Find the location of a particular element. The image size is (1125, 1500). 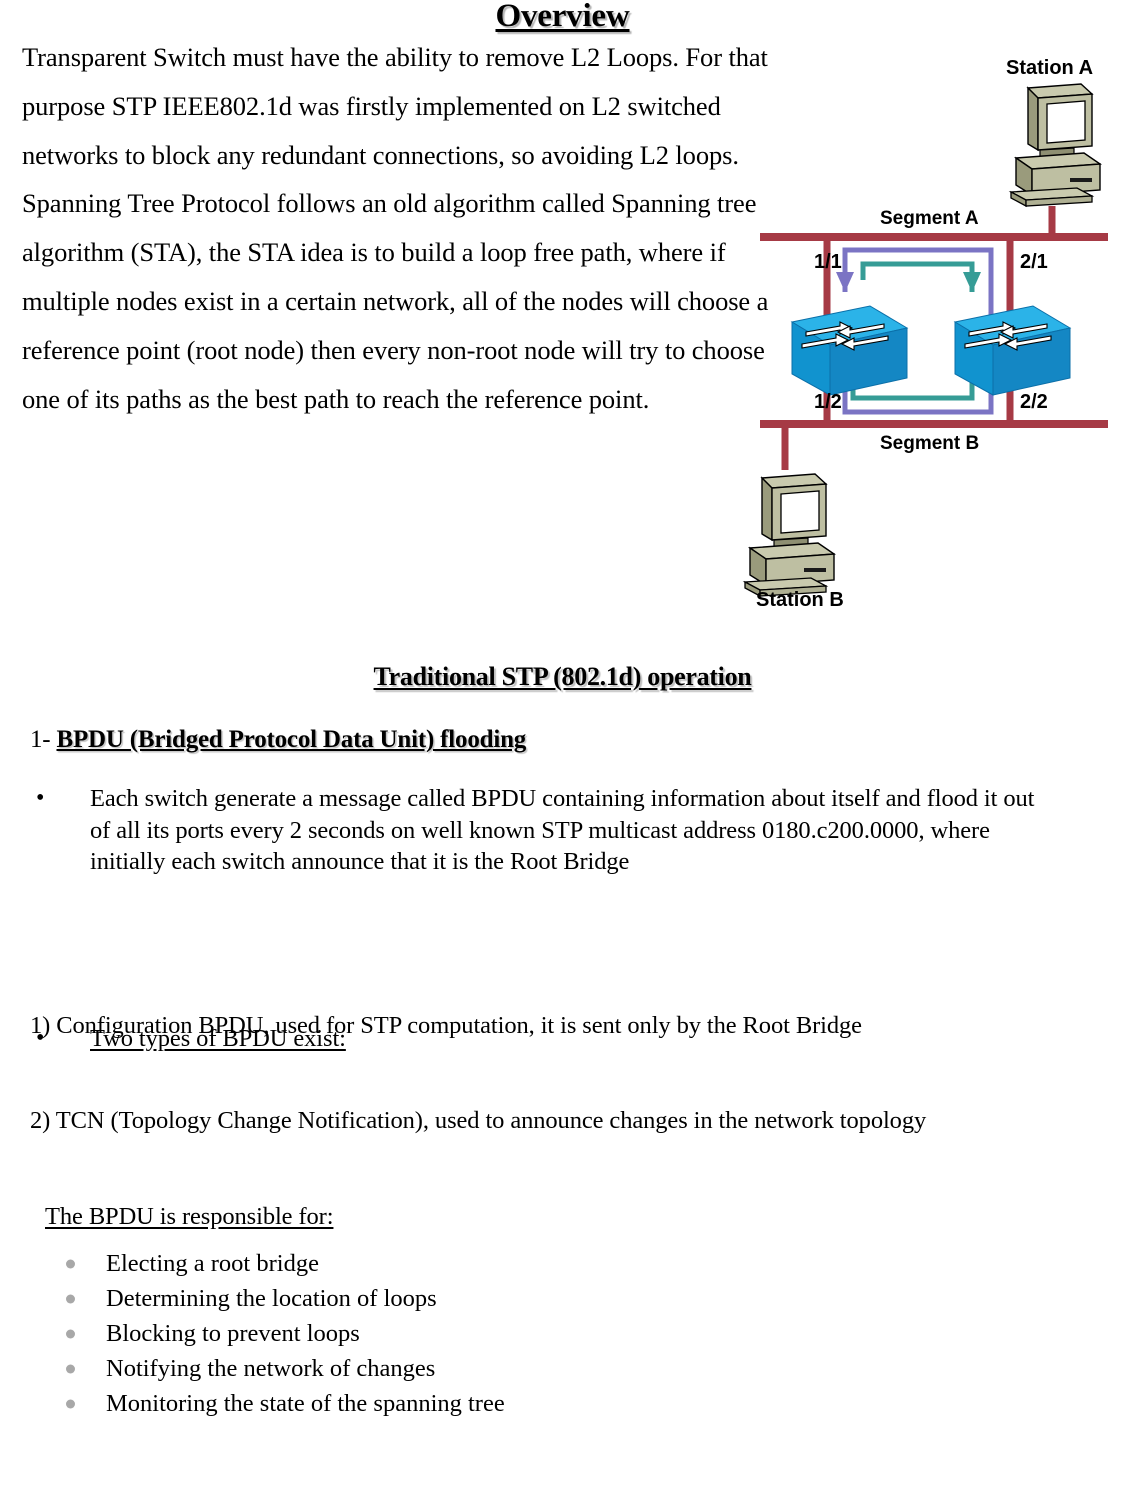

topology-svg is located at coordinates (925, 340).